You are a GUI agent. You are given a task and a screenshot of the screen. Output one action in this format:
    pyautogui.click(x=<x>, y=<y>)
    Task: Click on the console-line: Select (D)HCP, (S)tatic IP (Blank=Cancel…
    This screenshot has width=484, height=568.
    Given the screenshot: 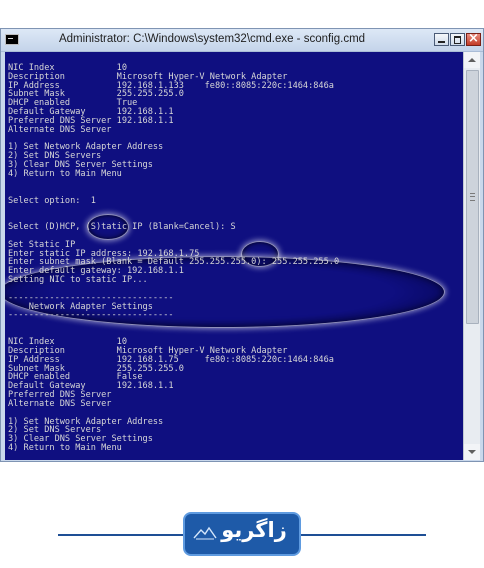 What is the action you would take?
    pyautogui.click(x=122, y=227)
    